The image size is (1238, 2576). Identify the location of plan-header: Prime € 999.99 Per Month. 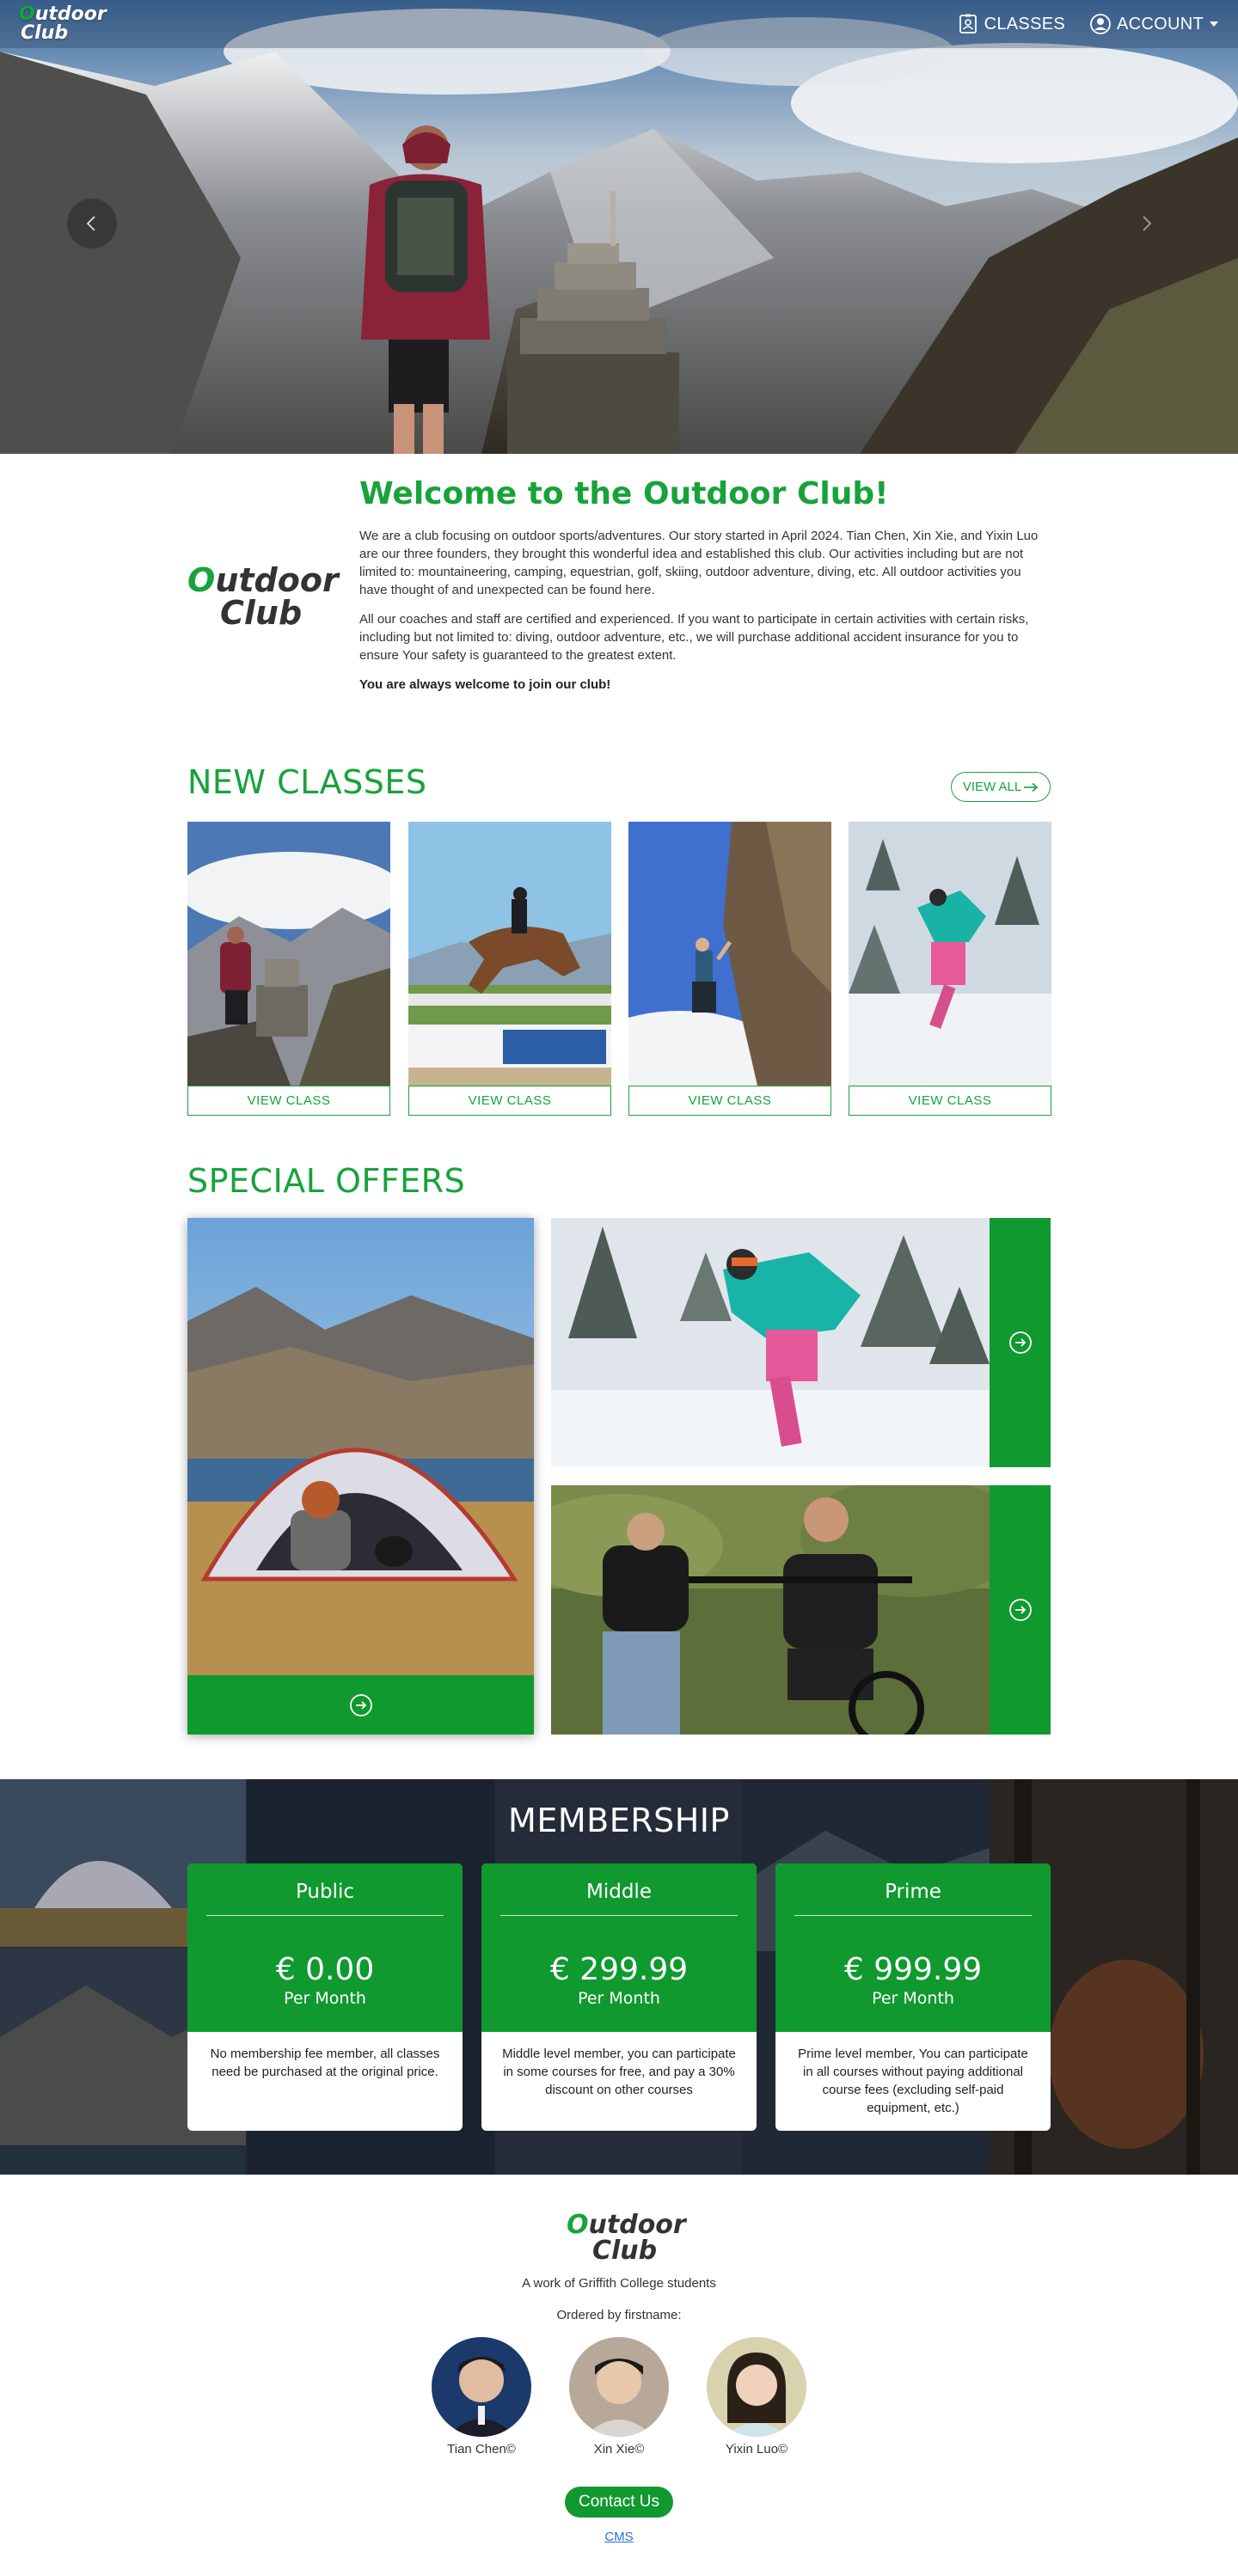
(913, 1947).